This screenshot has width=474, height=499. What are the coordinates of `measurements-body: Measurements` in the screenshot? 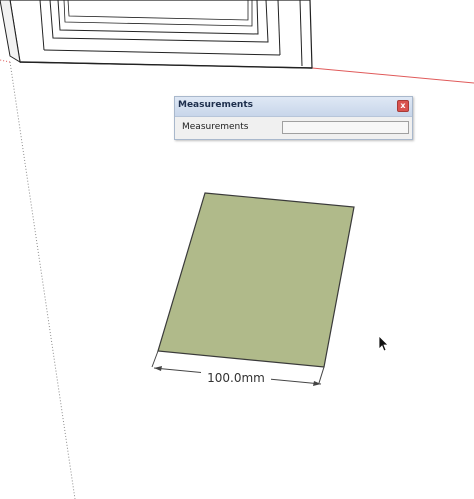 It's located at (293, 128).